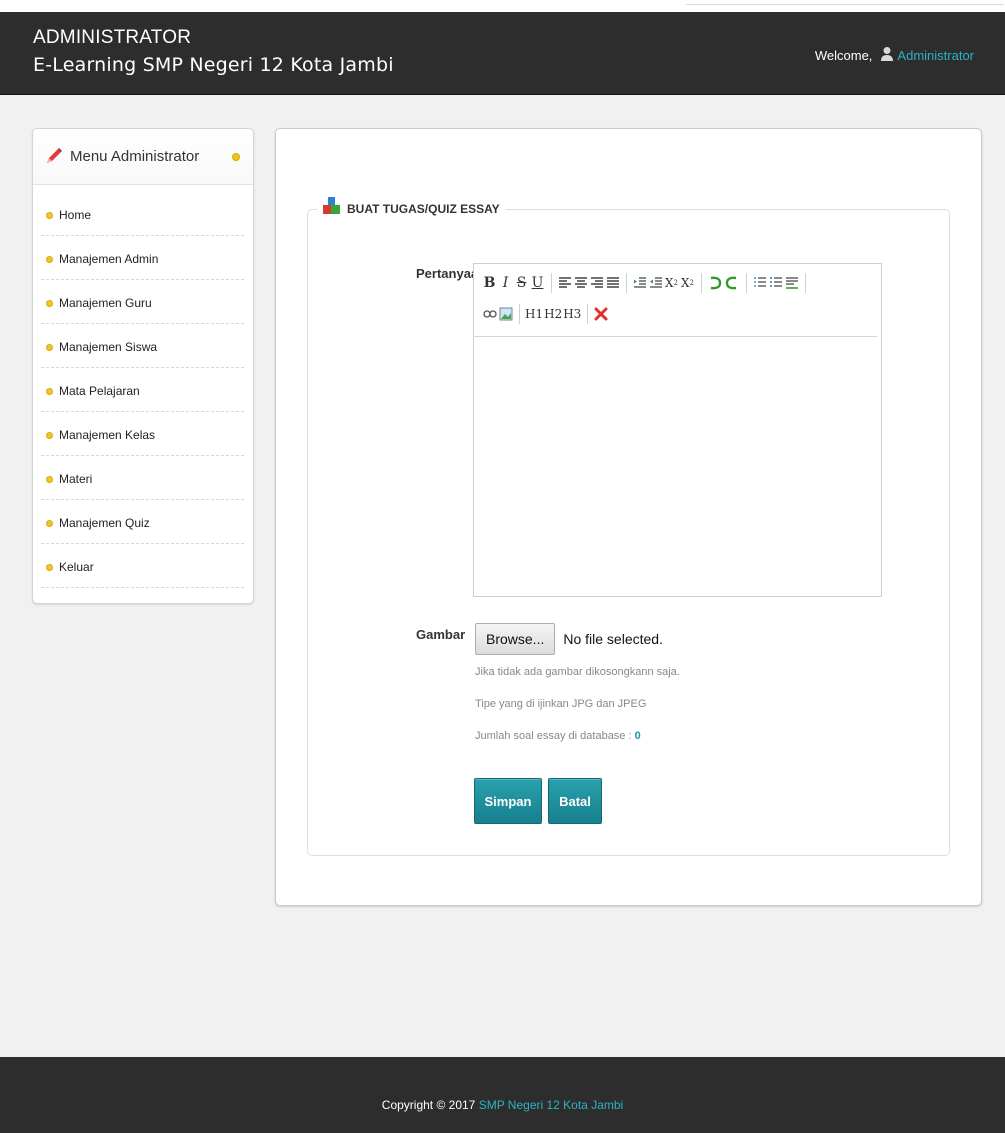  Describe the element at coordinates (732, 283) in the screenshot. I see `redo-icon` at that location.